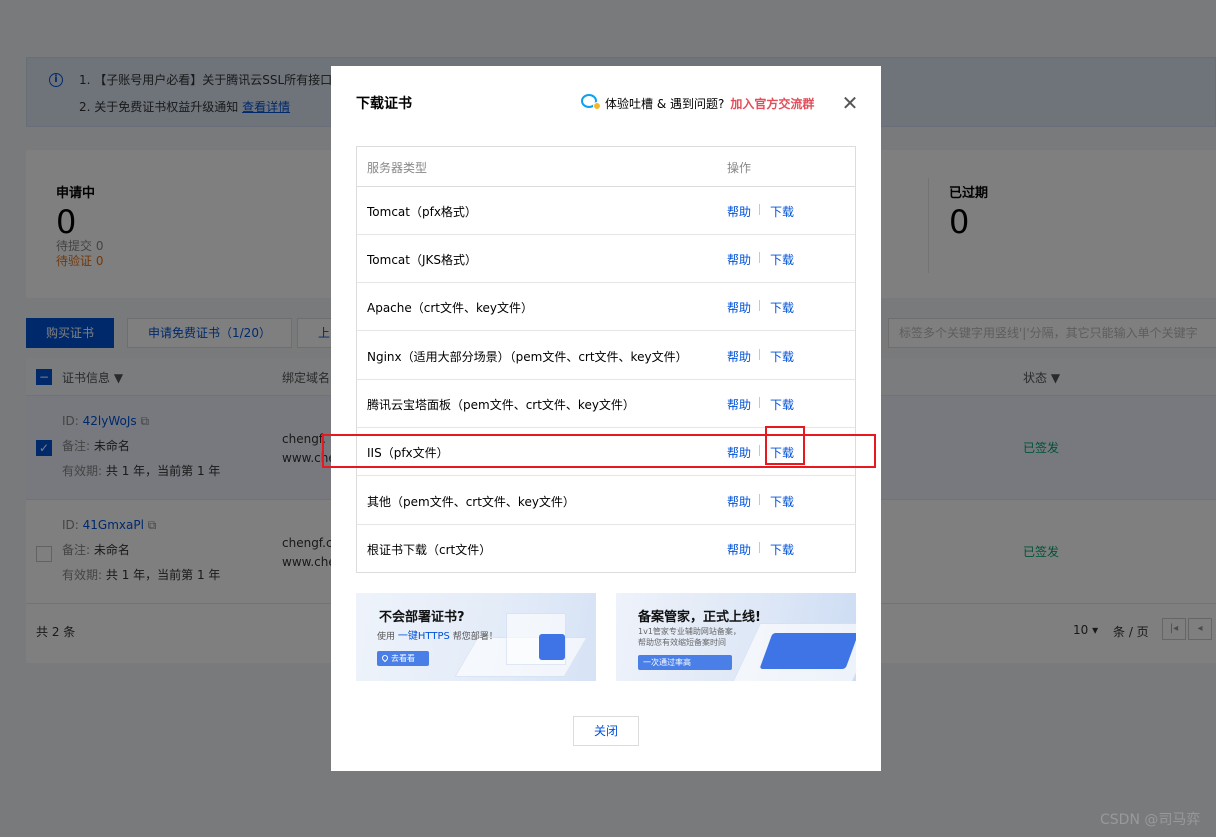 This screenshot has width=1216, height=837. What do you see at coordinates (422, 212) in the screenshot?
I see `server-type-name: Tomcat（pfx格式）` at bounding box center [422, 212].